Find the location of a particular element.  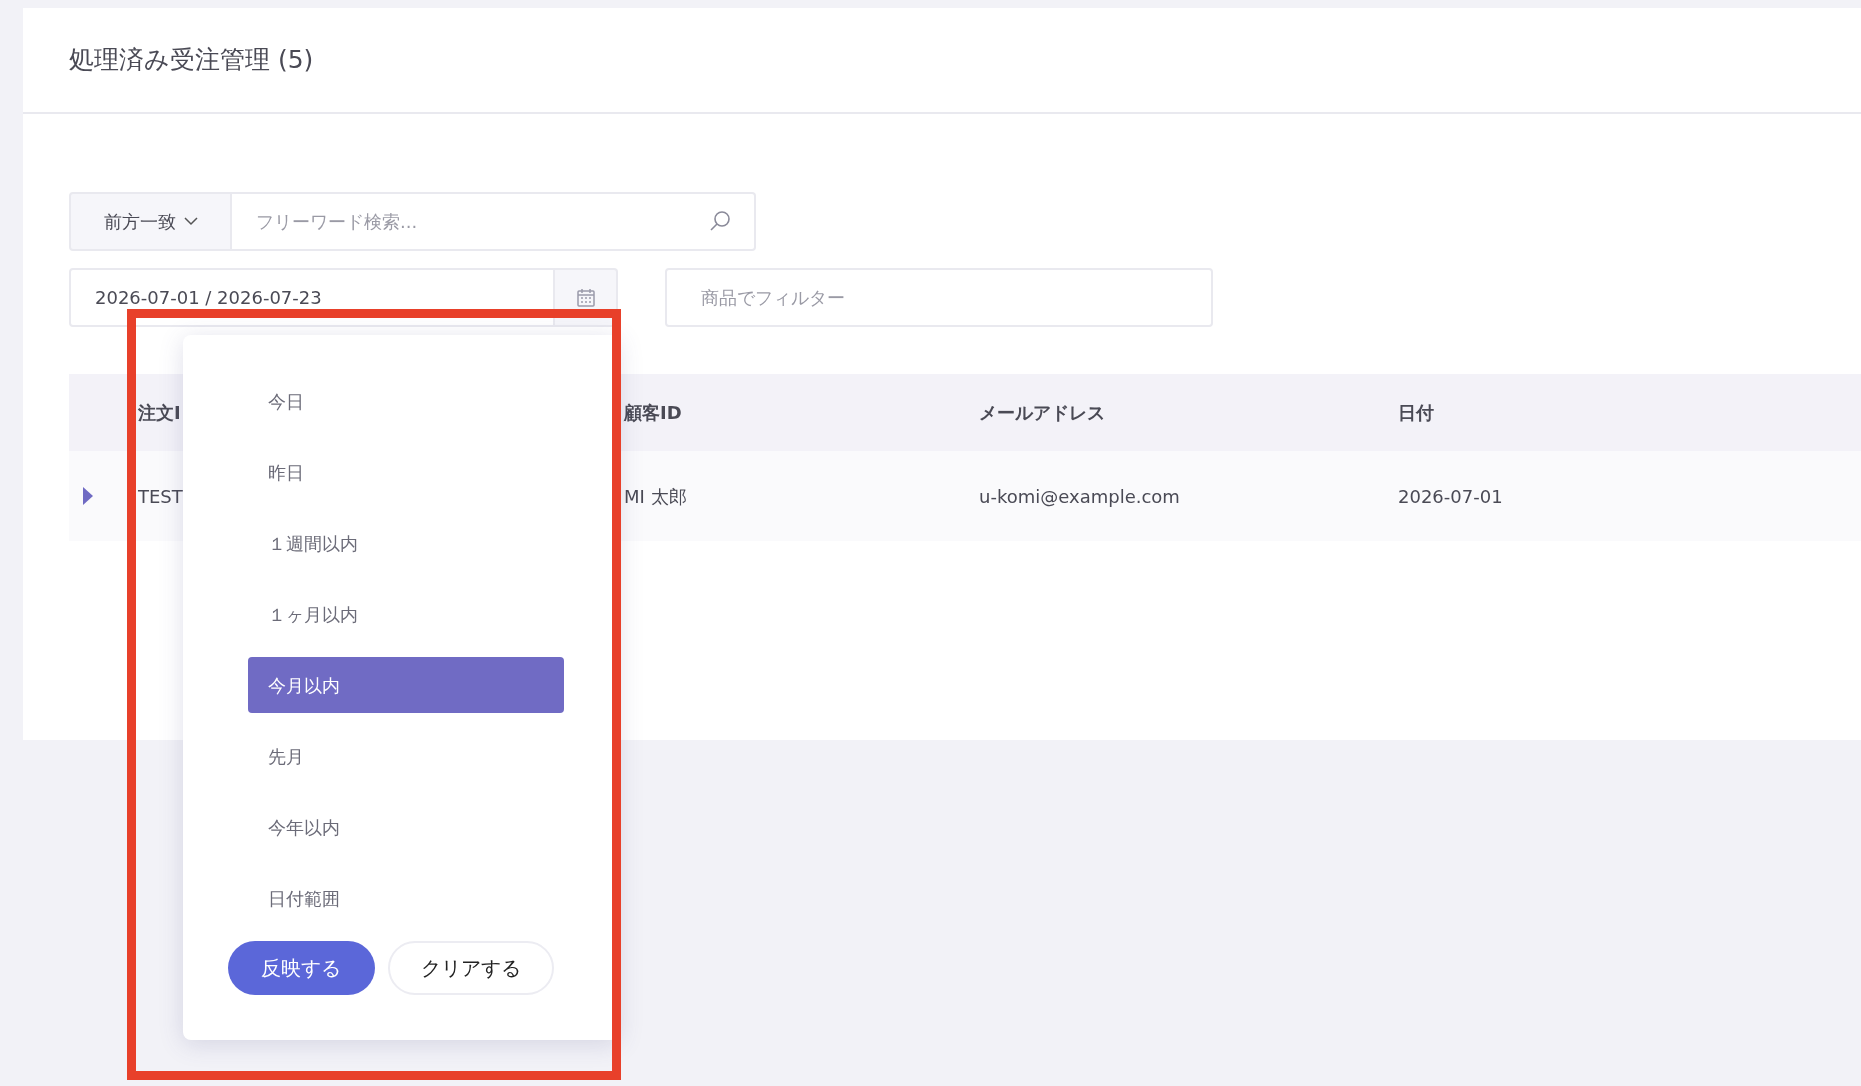

clear-button: クリアする is located at coordinates (470, 968).